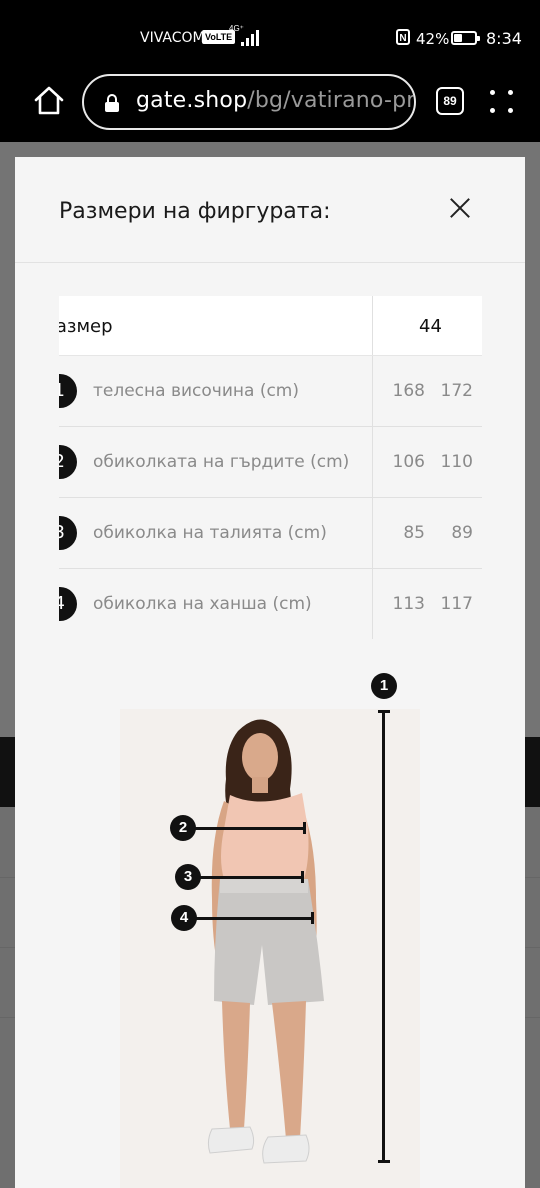  I want to click on hip-line, so click(254, 918).